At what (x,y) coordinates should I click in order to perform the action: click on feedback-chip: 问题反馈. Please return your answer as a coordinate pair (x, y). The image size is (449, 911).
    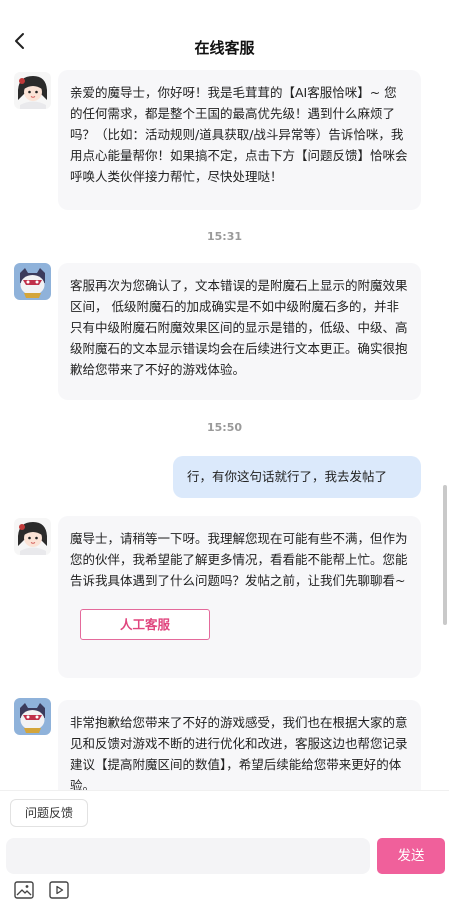
    Looking at the image, I should click on (49, 813).